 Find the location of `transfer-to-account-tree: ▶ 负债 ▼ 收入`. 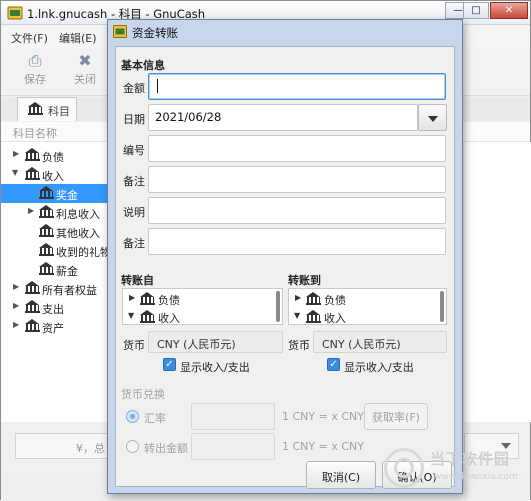

transfer-to-account-tree: ▶ 负债 ▼ 收入 is located at coordinates (367, 306).